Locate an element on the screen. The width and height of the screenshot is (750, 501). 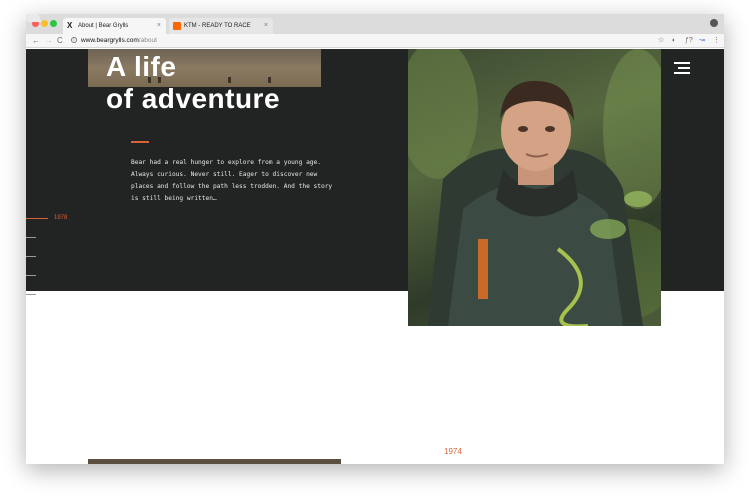
minimize-window-button is located at coordinates (44, 23).